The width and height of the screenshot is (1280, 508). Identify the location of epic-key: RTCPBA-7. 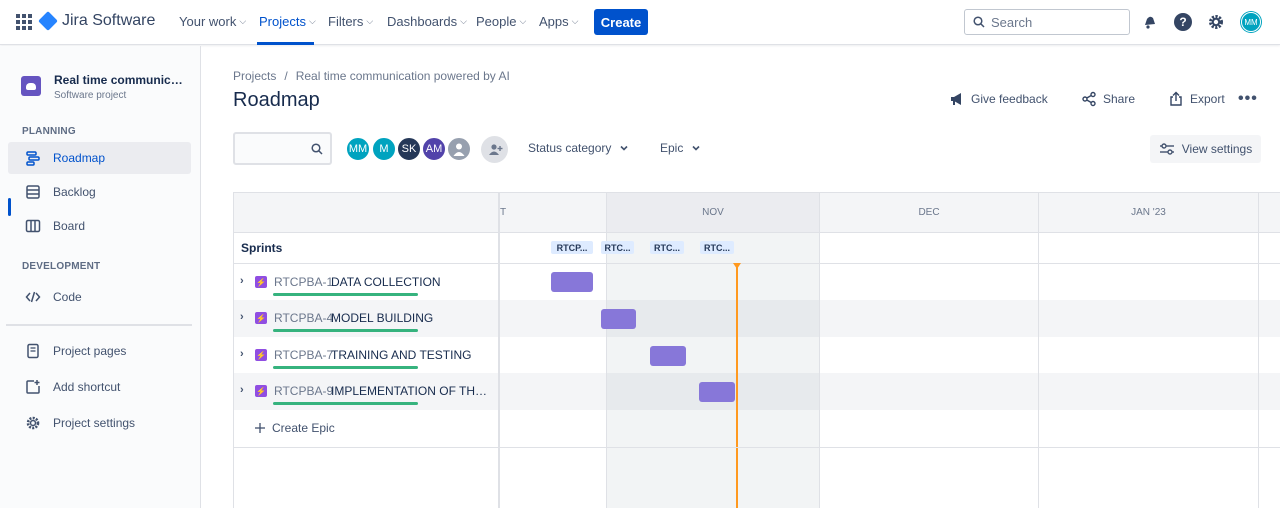
(303, 355).